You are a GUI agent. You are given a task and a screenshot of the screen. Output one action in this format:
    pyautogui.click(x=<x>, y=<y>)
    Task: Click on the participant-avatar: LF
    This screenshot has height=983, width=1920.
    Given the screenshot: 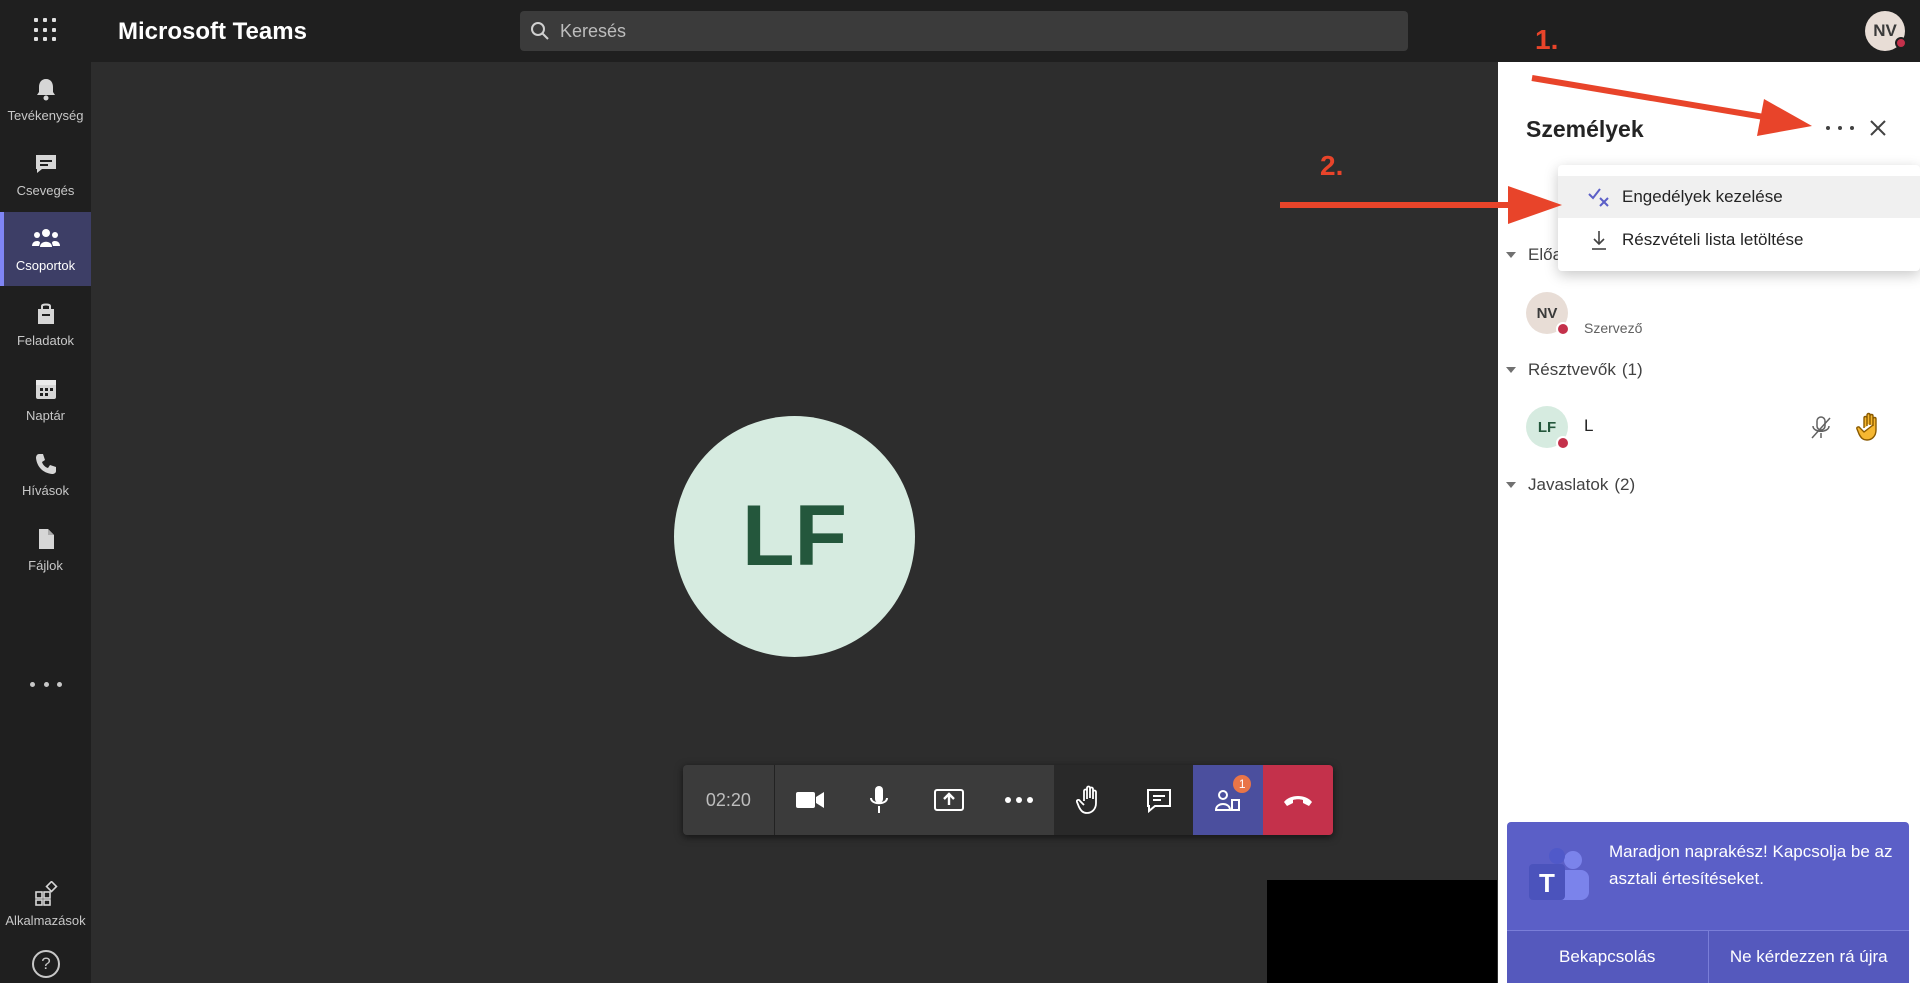 What is the action you would take?
    pyautogui.click(x=794, y=536)
    